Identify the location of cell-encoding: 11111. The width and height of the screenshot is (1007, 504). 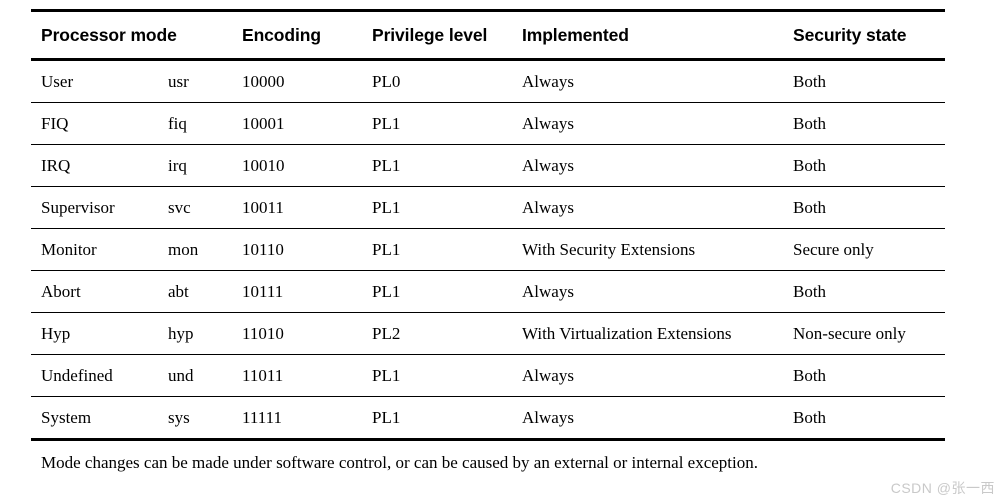
(307, 418).